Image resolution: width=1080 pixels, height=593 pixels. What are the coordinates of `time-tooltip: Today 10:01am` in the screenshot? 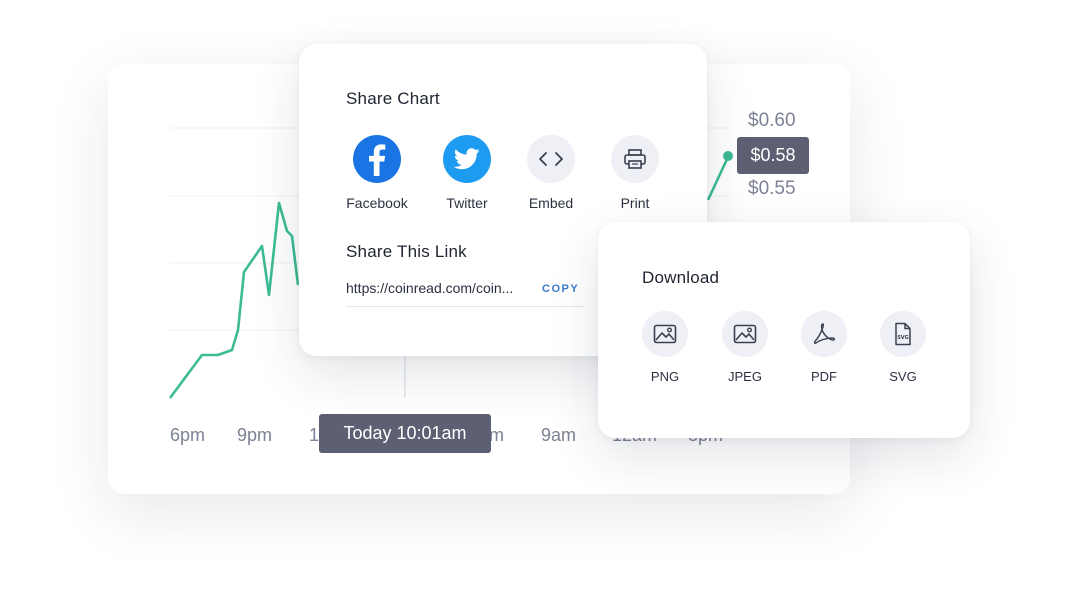 It's located at (405, 433).